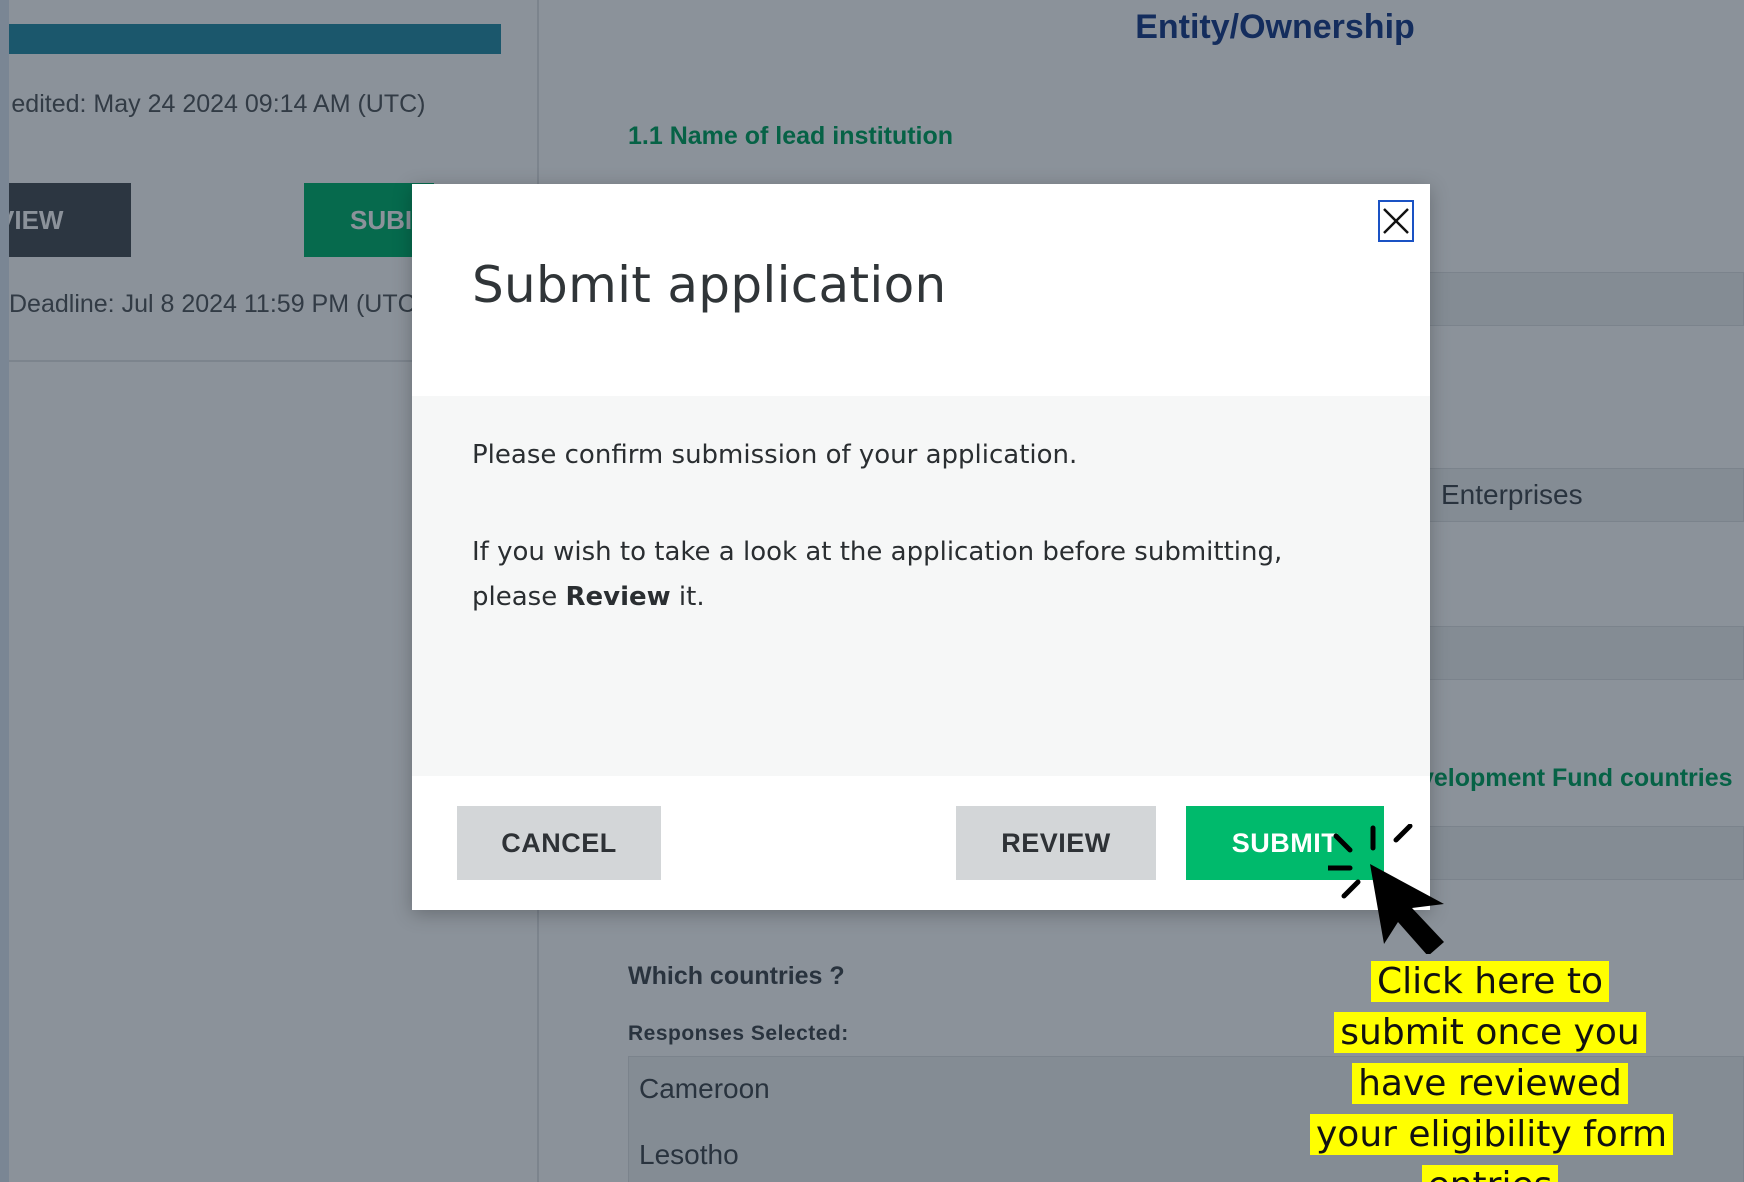 This screenshot has width=1744, height=1182. I want to click on dialog-header: Submit application, so click(921, 290).